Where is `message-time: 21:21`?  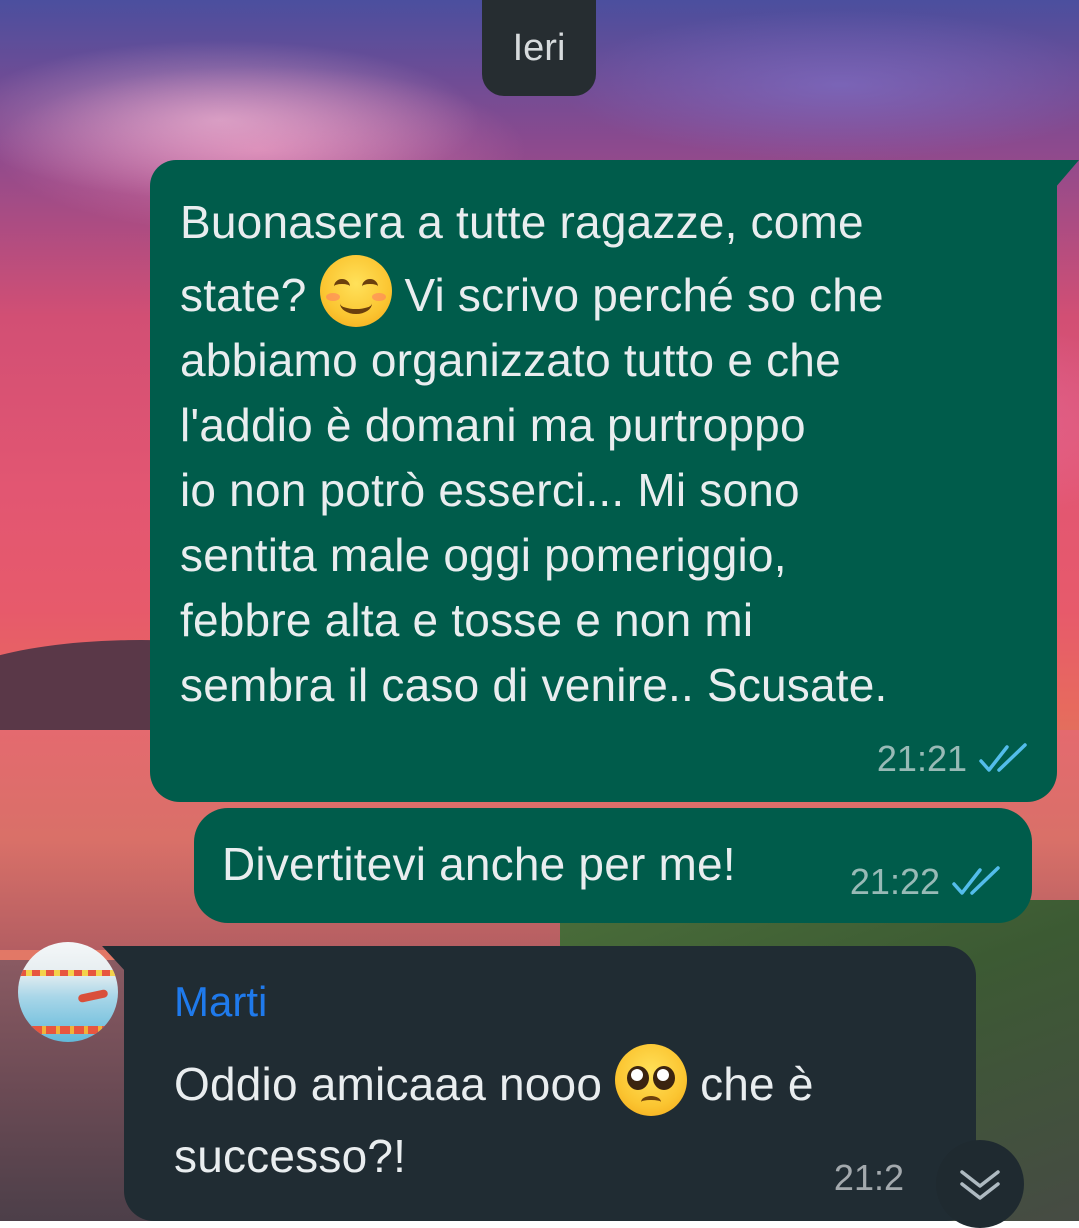 message-time: 21:21 is located at coordinates (921, 758).